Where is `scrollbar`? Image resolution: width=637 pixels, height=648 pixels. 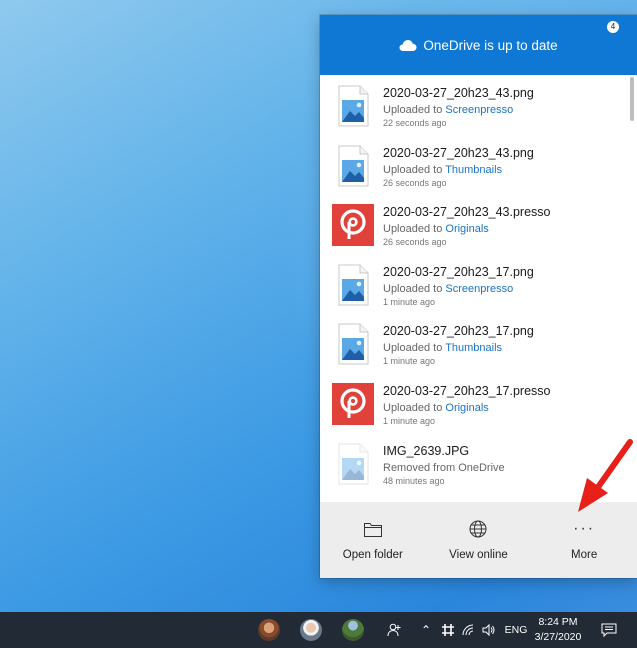 scrollbar is located at coordinates (632, 99).